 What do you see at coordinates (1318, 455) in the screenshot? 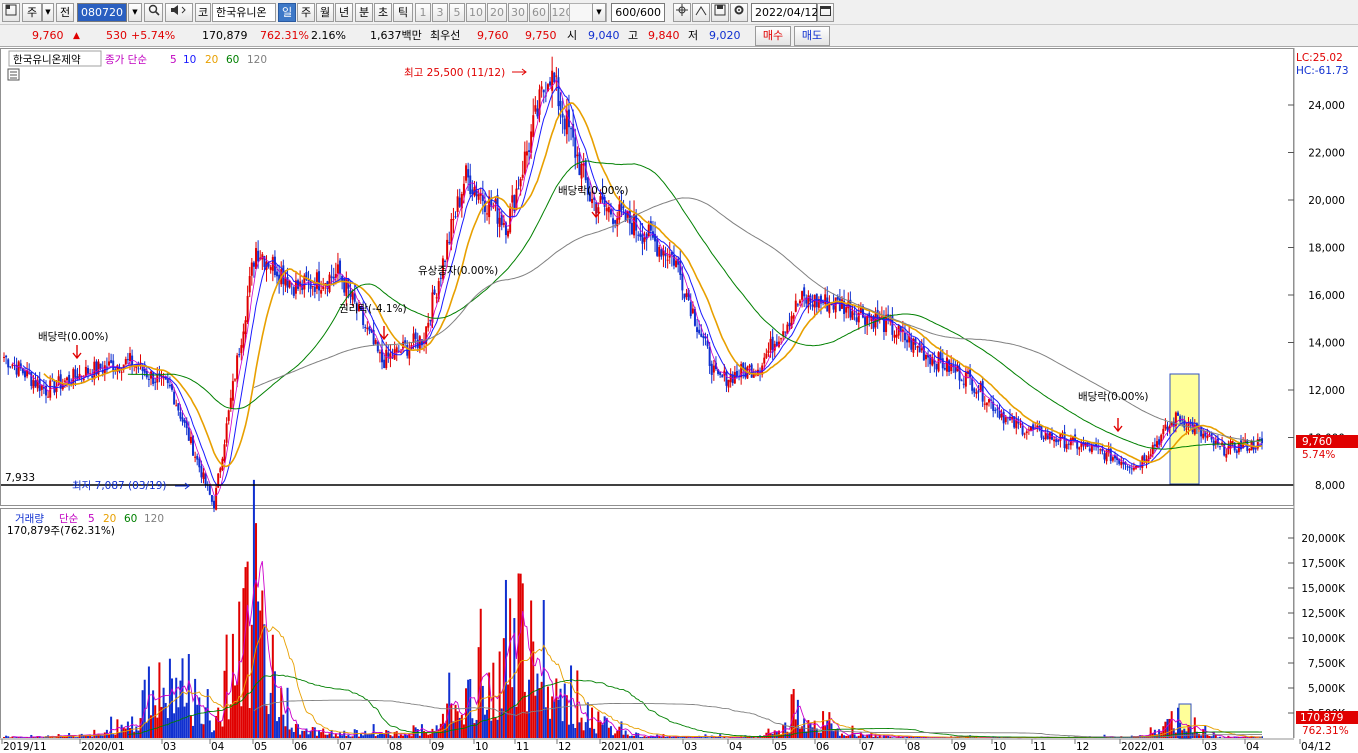
I see `pct-tag: 5.74%` at bounding box center [1318, 455].